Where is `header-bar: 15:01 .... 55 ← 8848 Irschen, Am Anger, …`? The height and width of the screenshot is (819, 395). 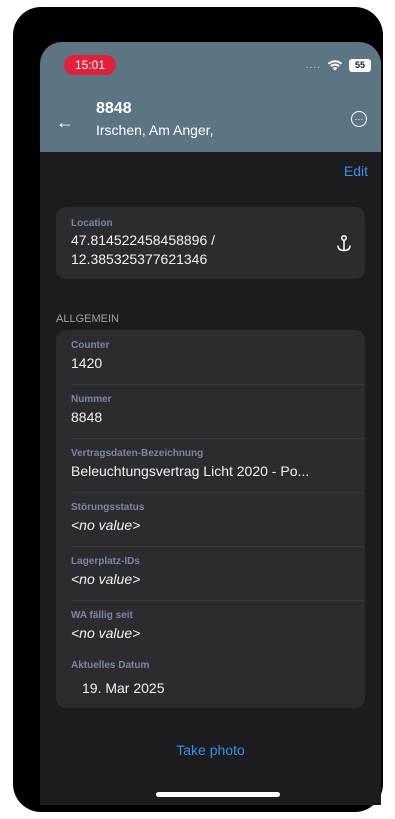
header-bar: 15:01 .... 55 ← 8848 Irschen, Am Anger, … is located at coordinates (210, 97).